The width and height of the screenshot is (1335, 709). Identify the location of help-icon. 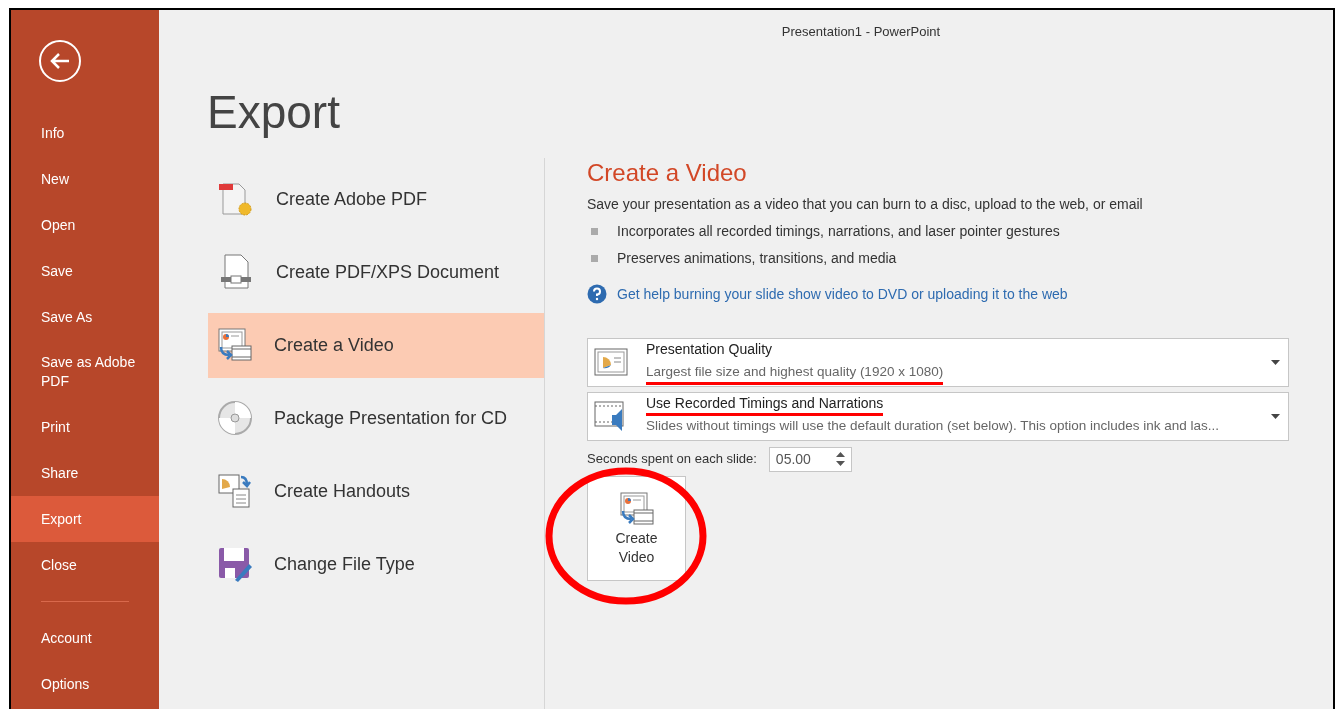
(597, 294).